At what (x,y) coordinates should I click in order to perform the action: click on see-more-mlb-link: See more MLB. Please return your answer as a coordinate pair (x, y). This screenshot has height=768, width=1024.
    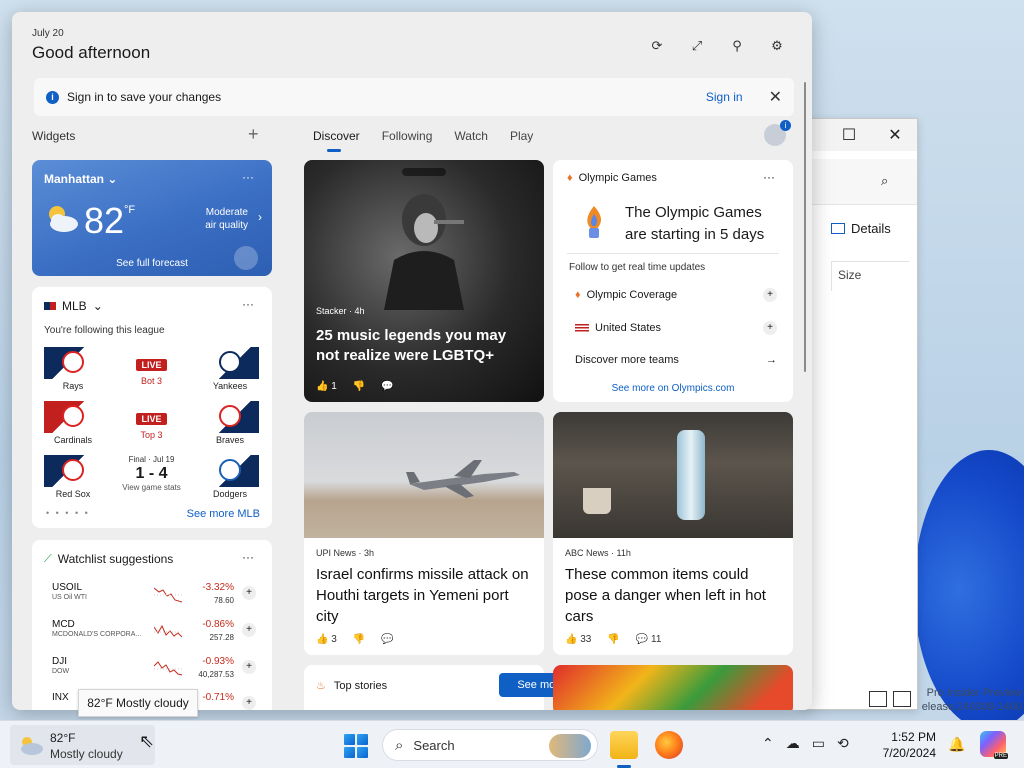
    Looking at the image, I should click on (223, 514).